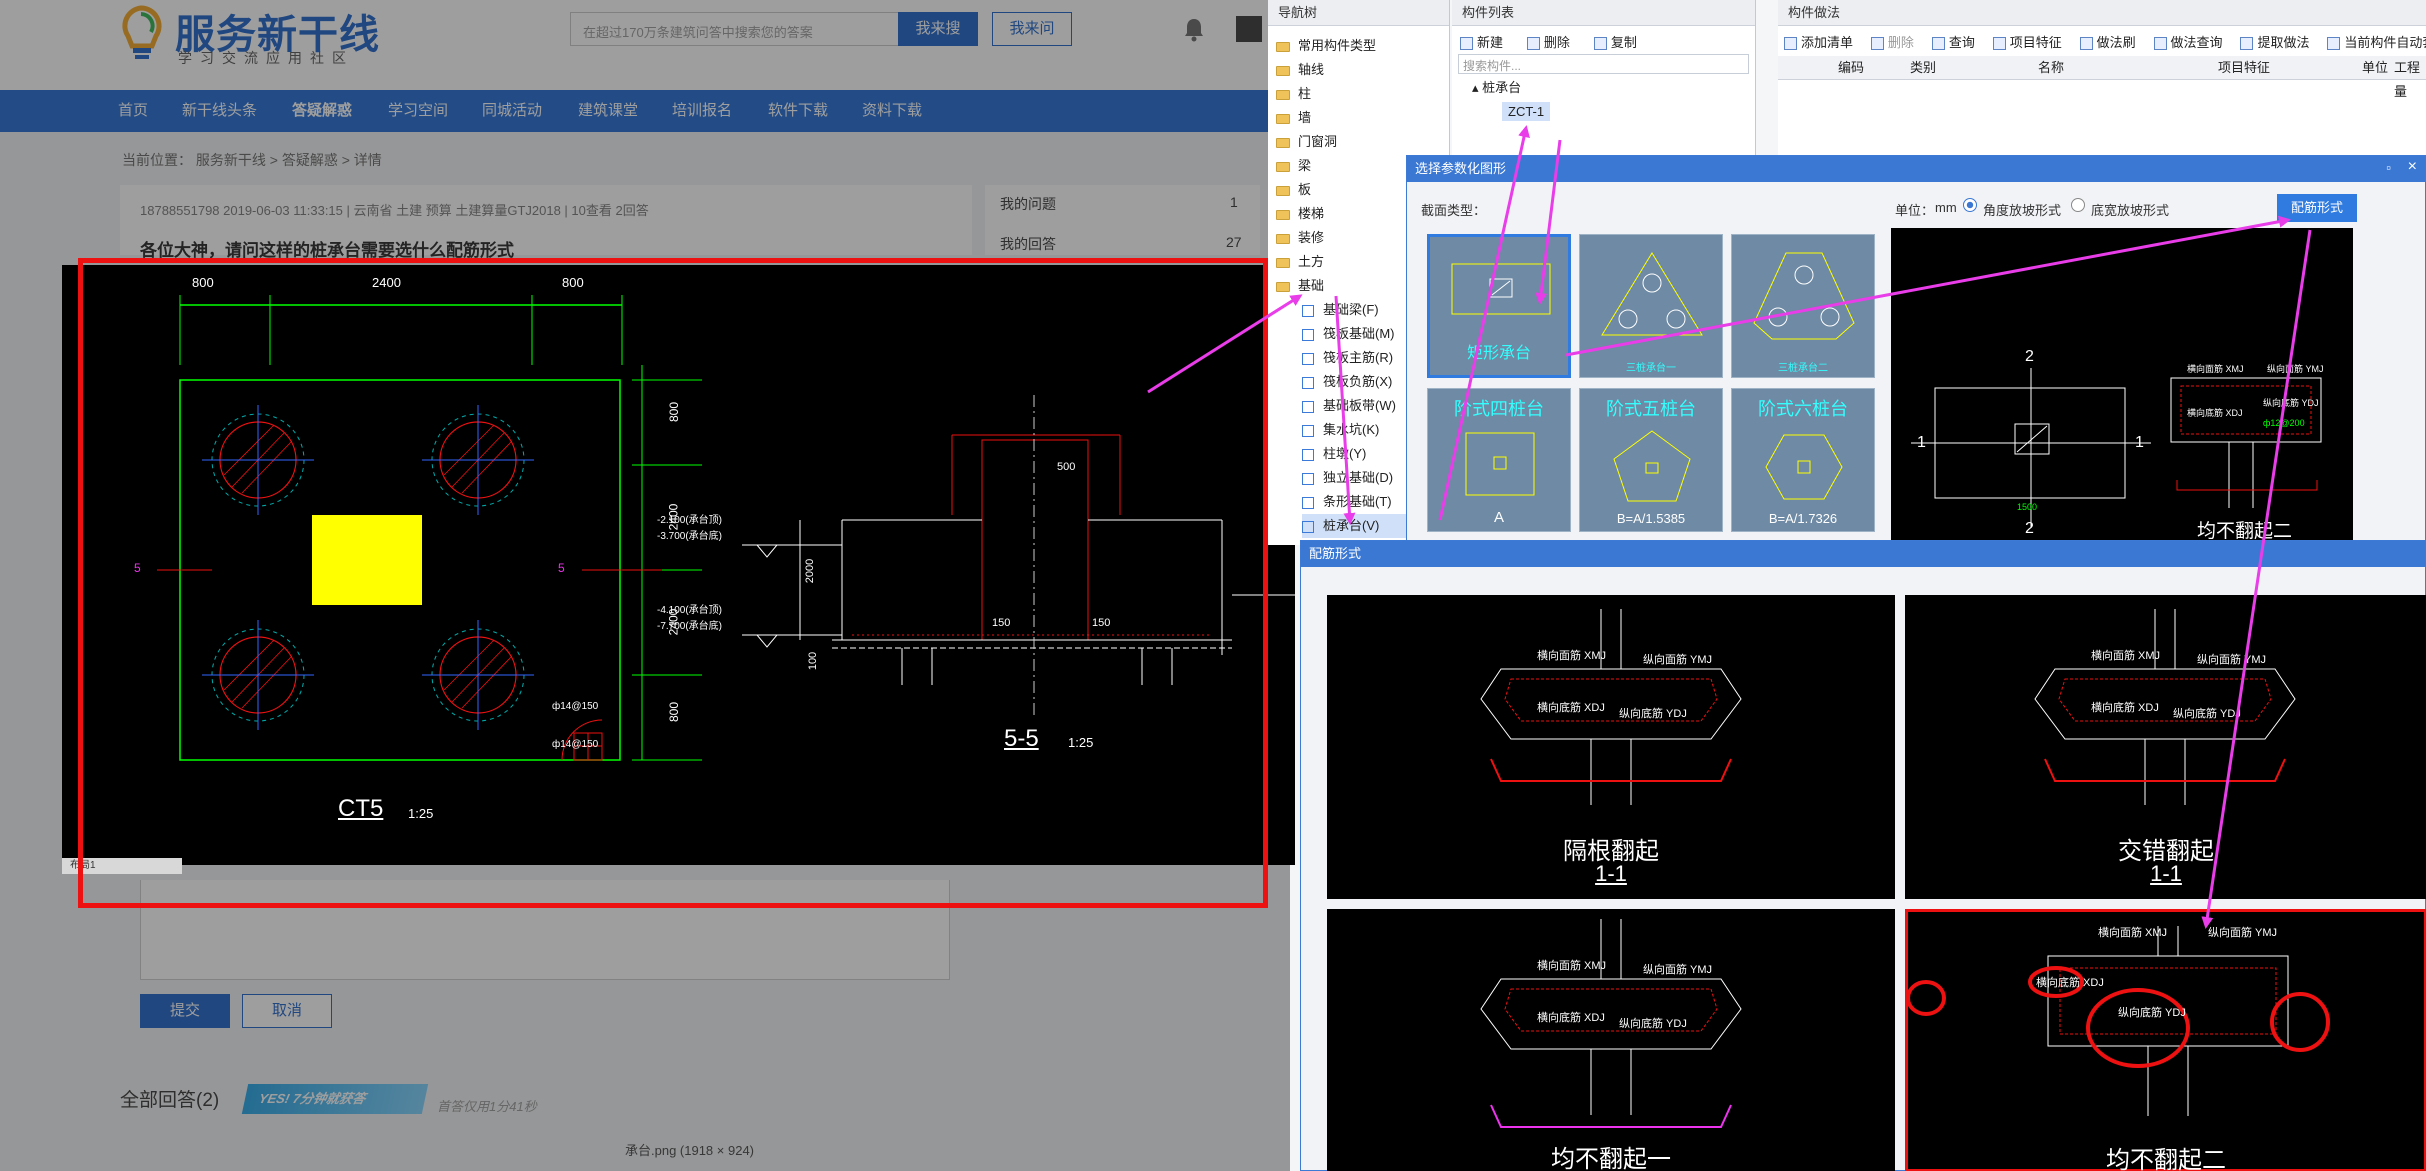 Image resolution: width=2426 pixels, height=1171 pixels. I want to click on method-grid-header: 编码 类别 名称 项目特征 单位 工程量, so click(2102, 77).